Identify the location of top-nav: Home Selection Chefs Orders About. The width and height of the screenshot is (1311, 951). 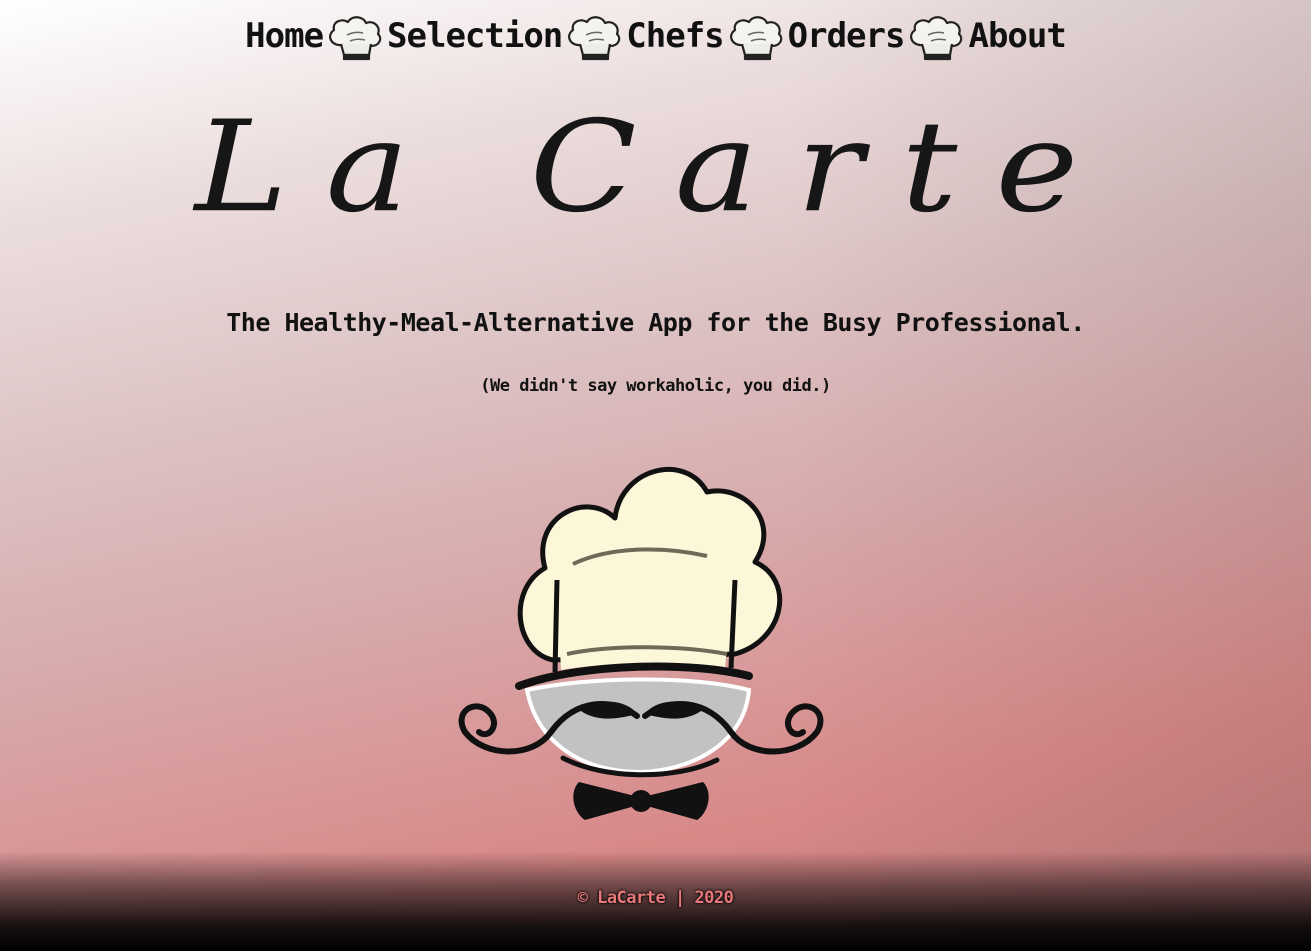
(655, 36).